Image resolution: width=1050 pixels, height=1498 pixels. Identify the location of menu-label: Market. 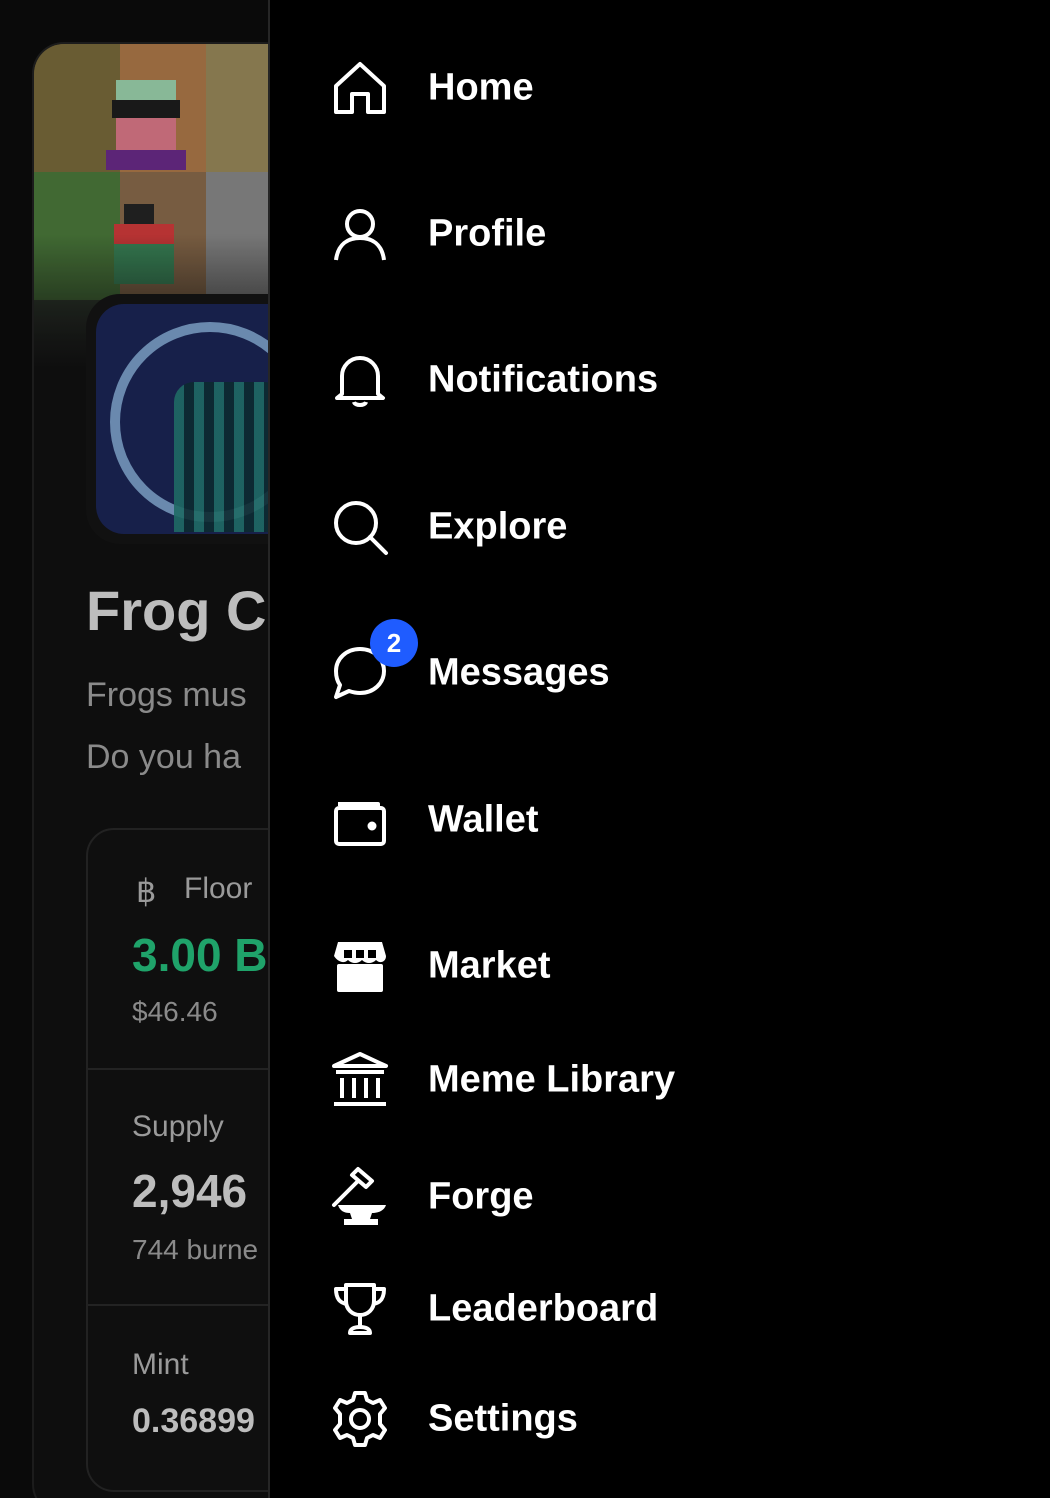
(489, 965).